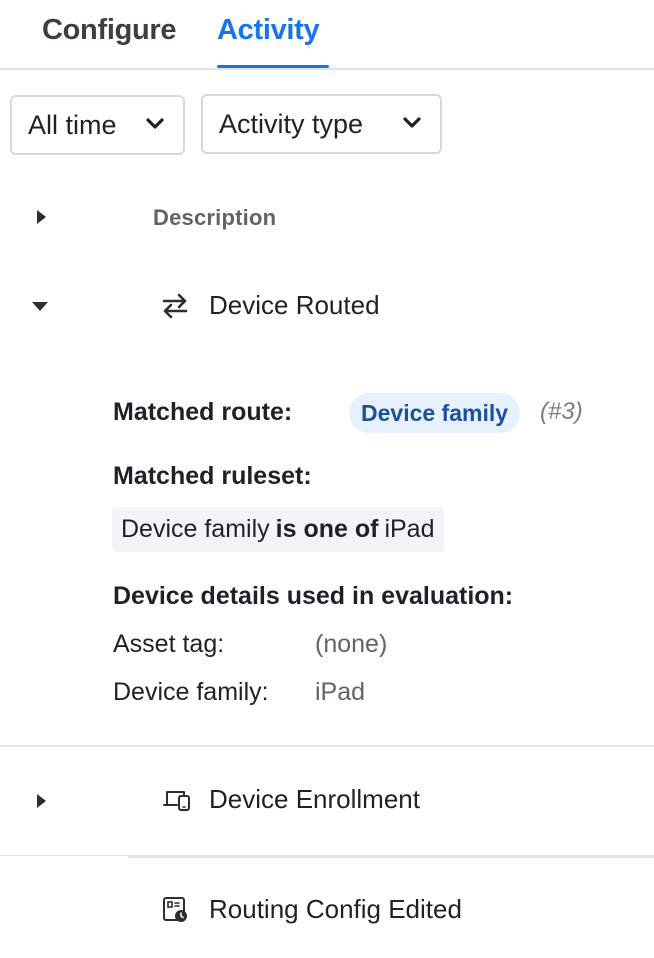 The height and width of the screenshot is (958, 654). Describe the element at coordinates (41, 801) in the screenshot. I see `expand-caret-icon` at that location.